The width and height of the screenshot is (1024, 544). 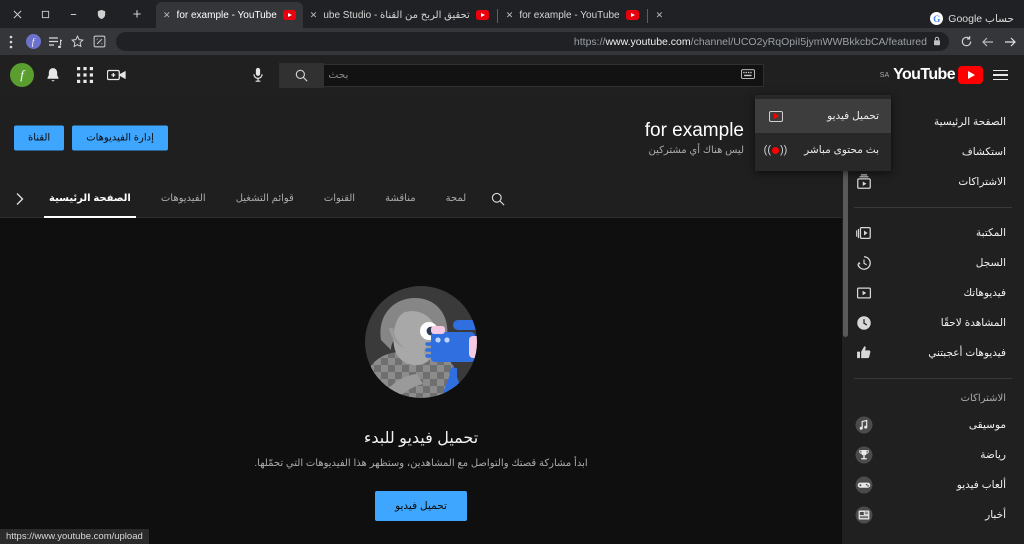 I want to click on create-video-dropdown-menu: تحميل فيديو (()) بث محتوى مباشر, so click(x=823, y=133).